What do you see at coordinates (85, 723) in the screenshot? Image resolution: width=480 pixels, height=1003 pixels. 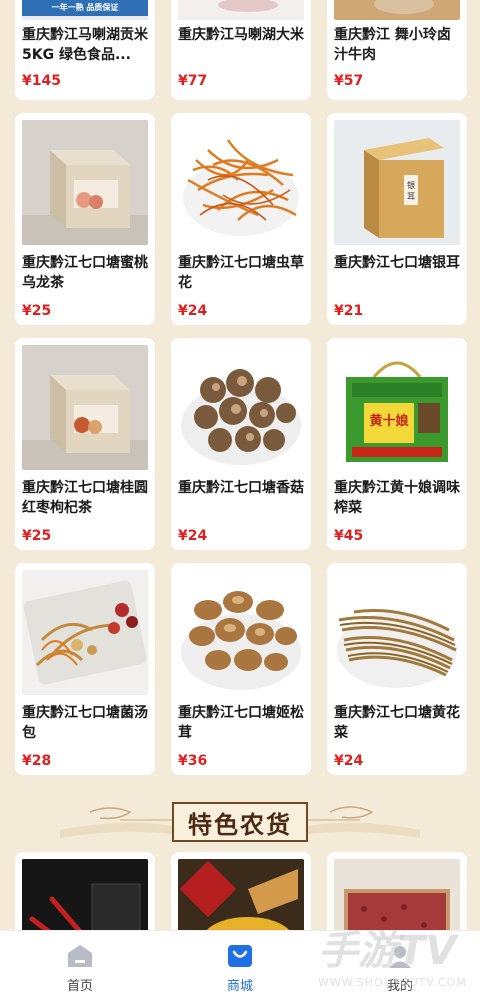 I see `product-title: 重庆黔江七口塘菌汤包` at bounding box center [85, 723].